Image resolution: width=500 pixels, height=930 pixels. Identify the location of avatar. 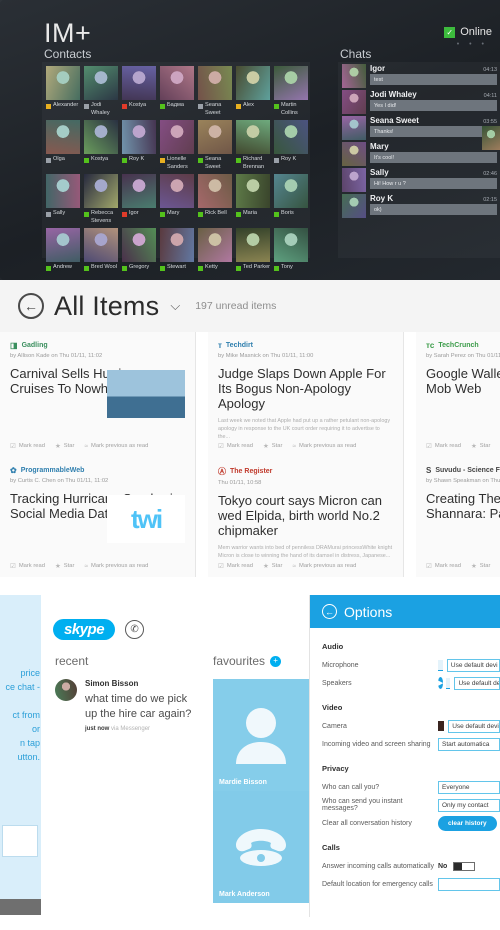
(354, 206).